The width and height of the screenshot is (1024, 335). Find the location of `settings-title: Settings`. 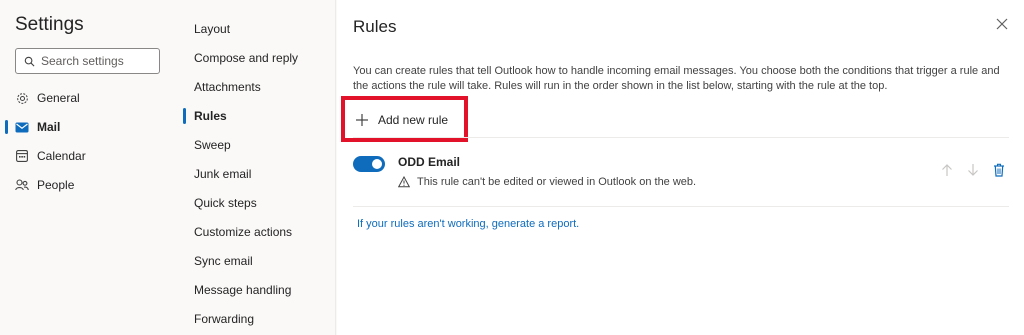

settings-title: Settings is located at coordinates (49, 24).